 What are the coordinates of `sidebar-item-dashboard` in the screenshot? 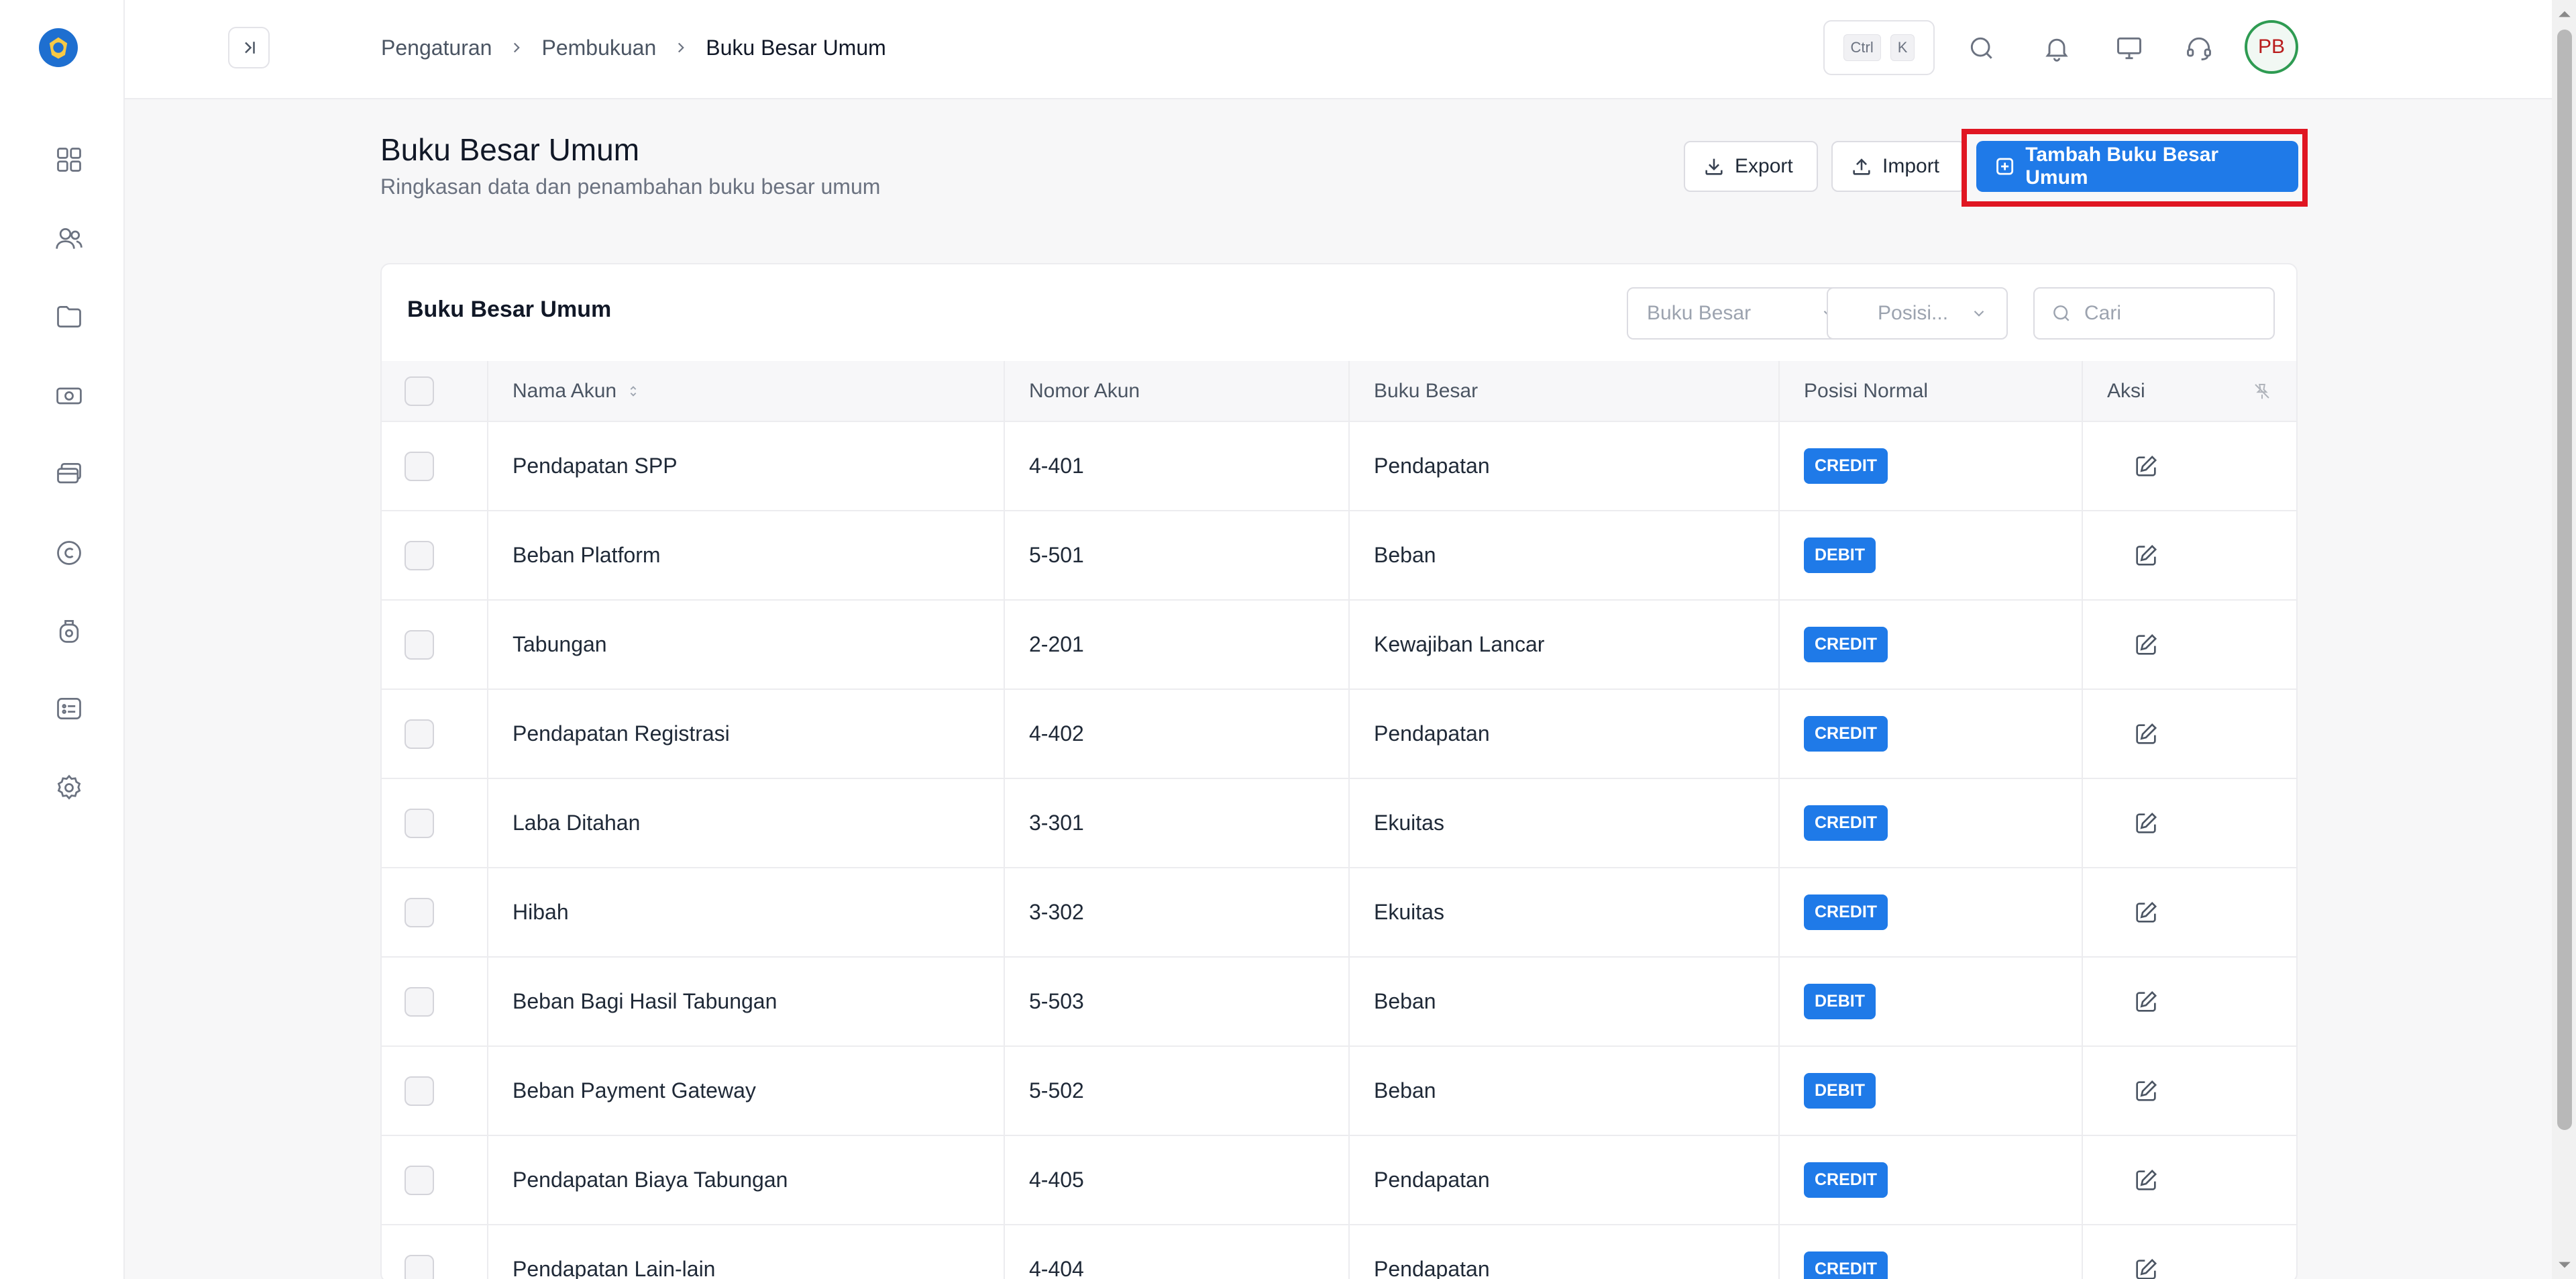 It's located at (69, 160).